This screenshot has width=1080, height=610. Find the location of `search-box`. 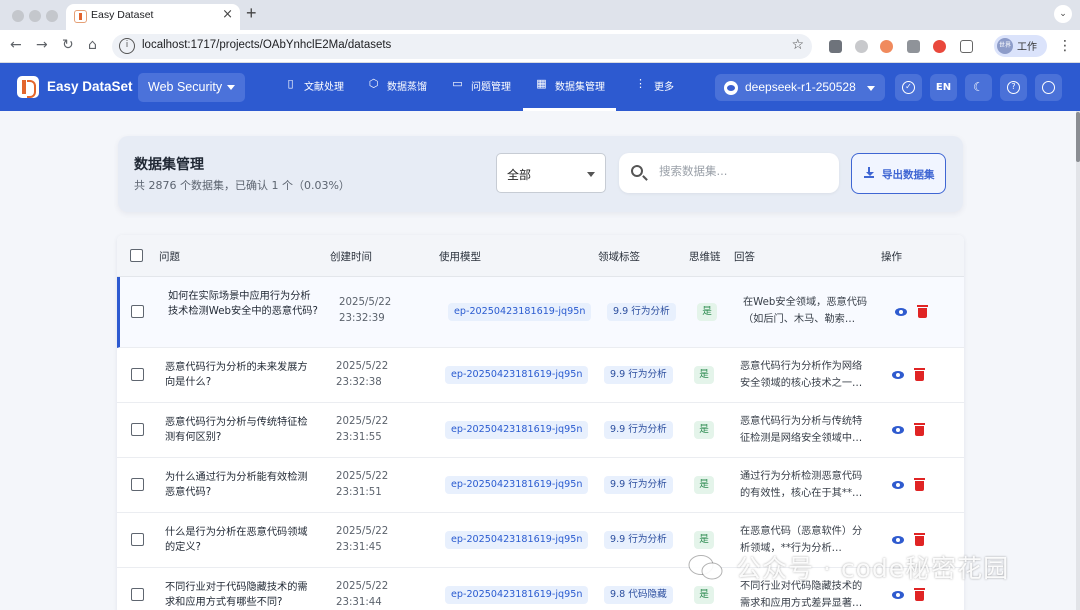

search-box is located at coordinates (729, 173).